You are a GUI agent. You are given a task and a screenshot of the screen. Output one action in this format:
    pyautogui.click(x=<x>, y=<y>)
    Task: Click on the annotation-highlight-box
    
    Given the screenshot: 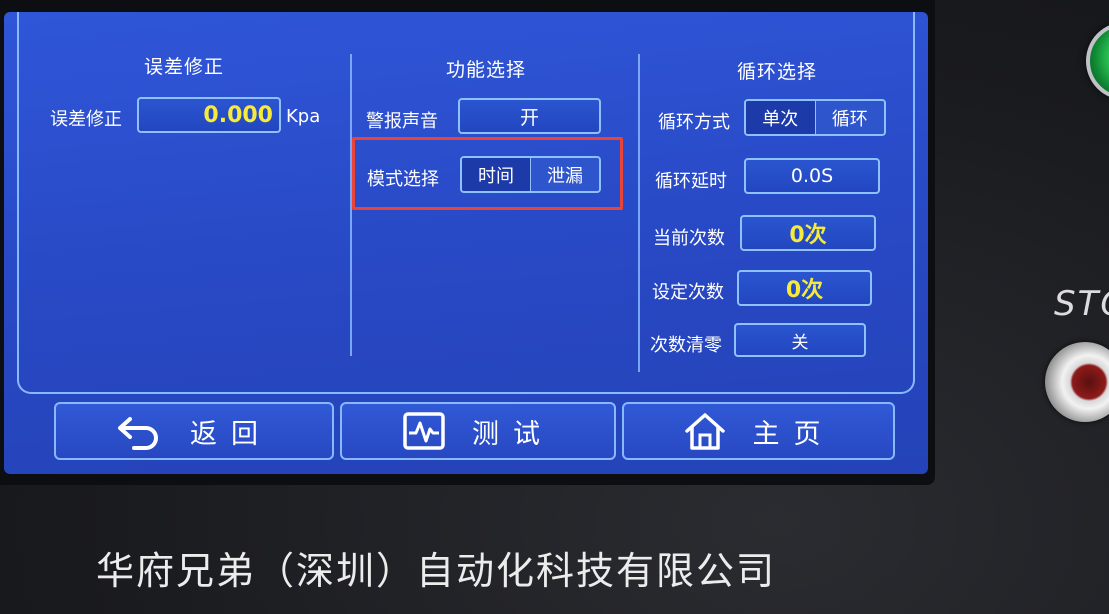 What is the action you would take?
    pyautogui.click(x=487, y=173)
    